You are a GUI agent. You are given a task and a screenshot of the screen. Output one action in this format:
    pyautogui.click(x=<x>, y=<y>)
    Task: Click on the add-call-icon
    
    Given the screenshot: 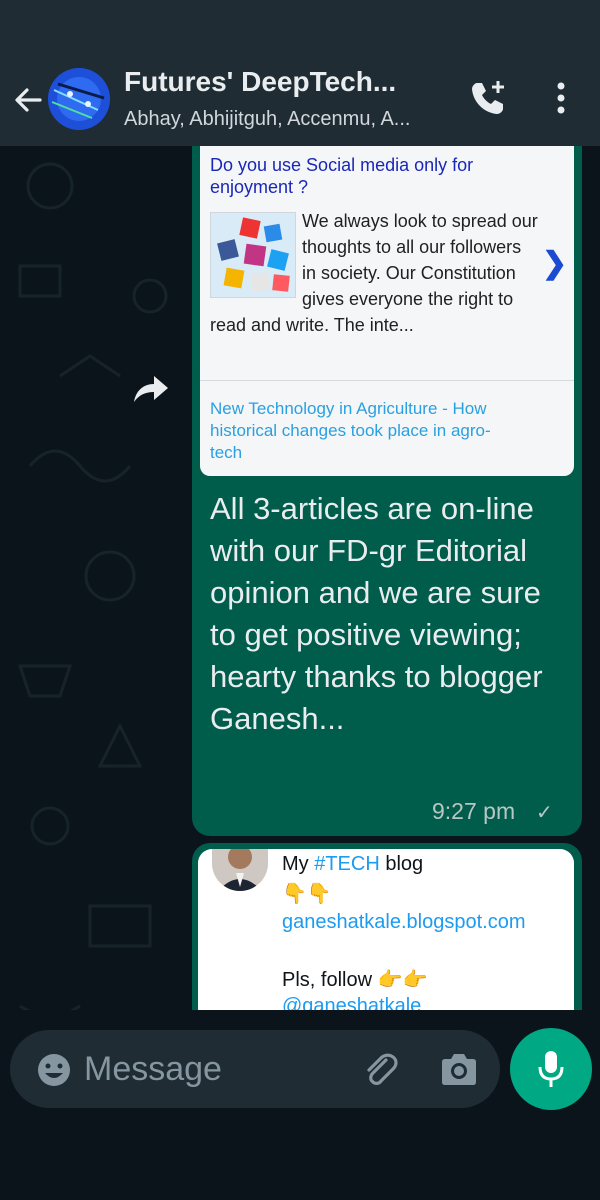 What is the action you would take?
    pyautogui.click(x=488, y=98)
    